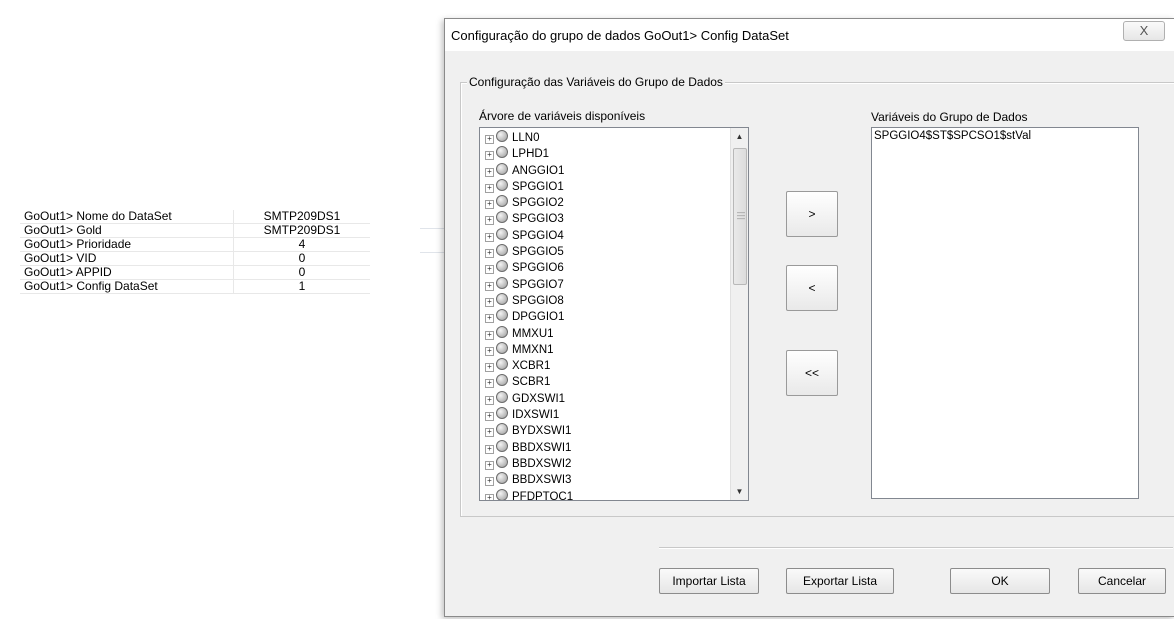  What do you see at coordinates (605, 218) in the screenshot?
I see `tree-item: + SPGGIO3` at bounding box center [605, 218].